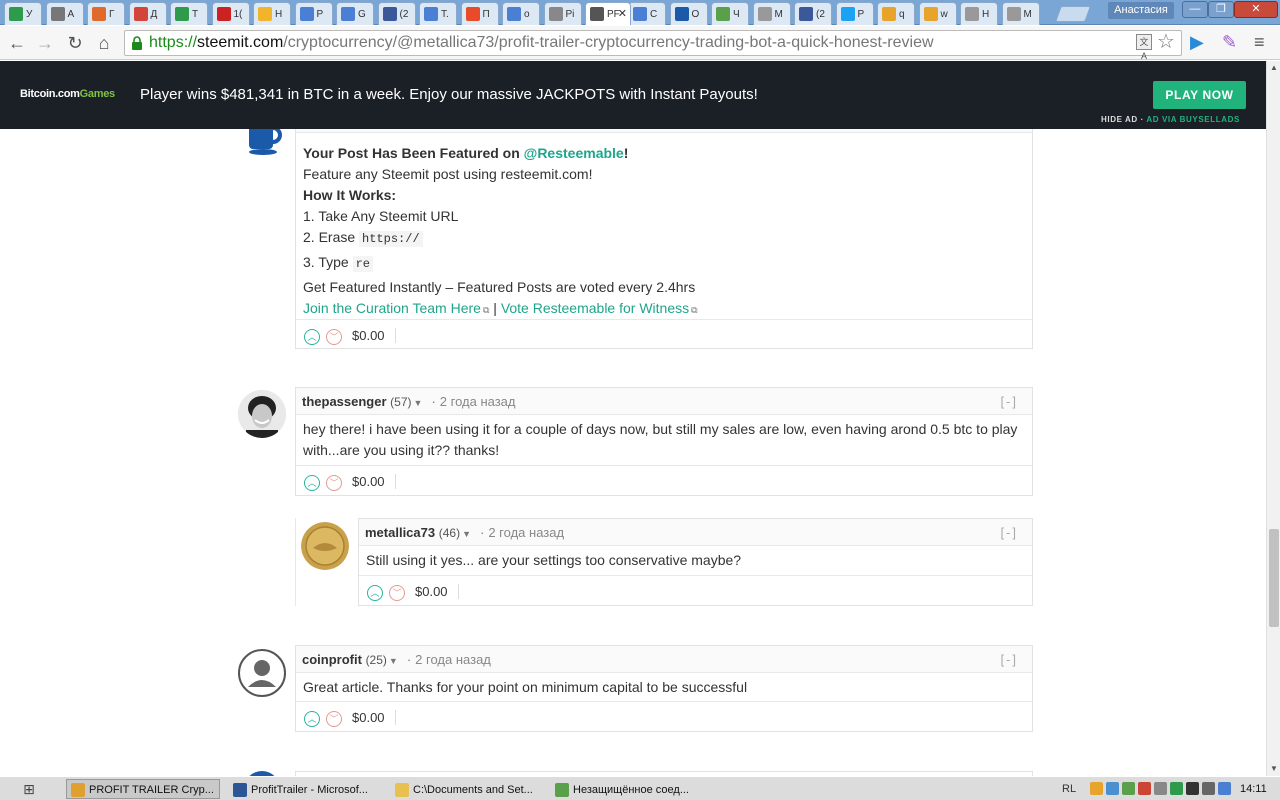 Image resolution: width=1280 pixels, height=800 pixels. What do you see at coordinates (1229, 42) in the screenshot?
I see `extension-feather-icon: ✎` at bounding box center [1229, 42].